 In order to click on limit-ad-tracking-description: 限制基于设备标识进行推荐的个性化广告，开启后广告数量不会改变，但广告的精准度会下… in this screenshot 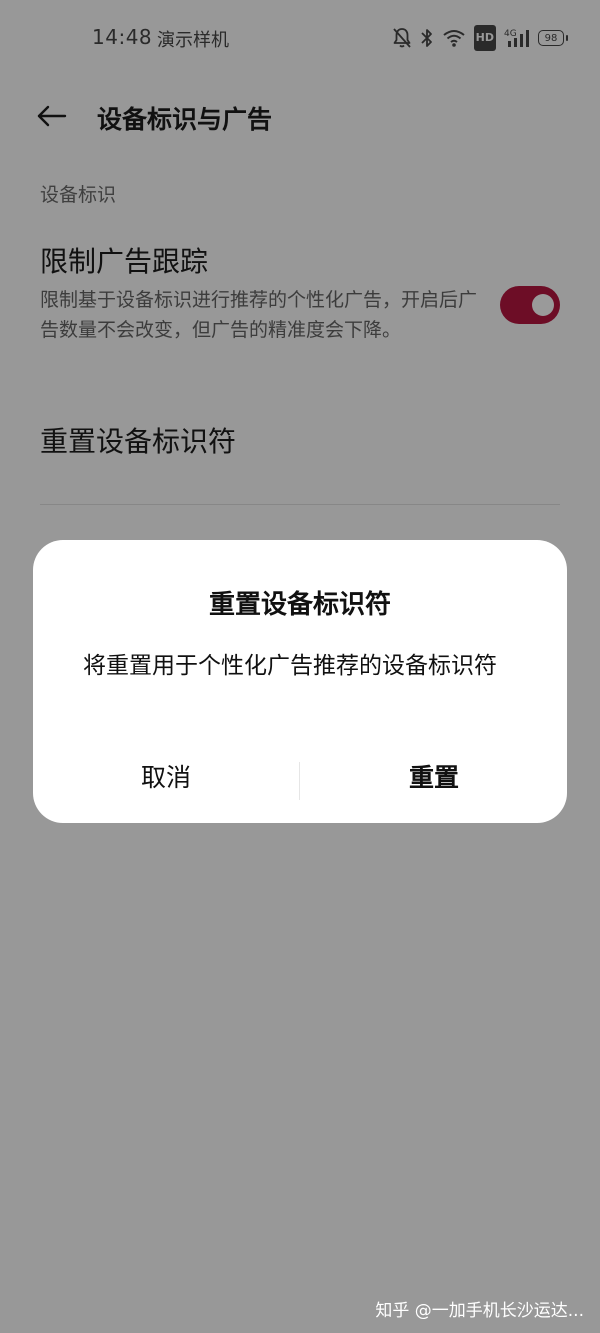, I will do `click(259, 315)`.